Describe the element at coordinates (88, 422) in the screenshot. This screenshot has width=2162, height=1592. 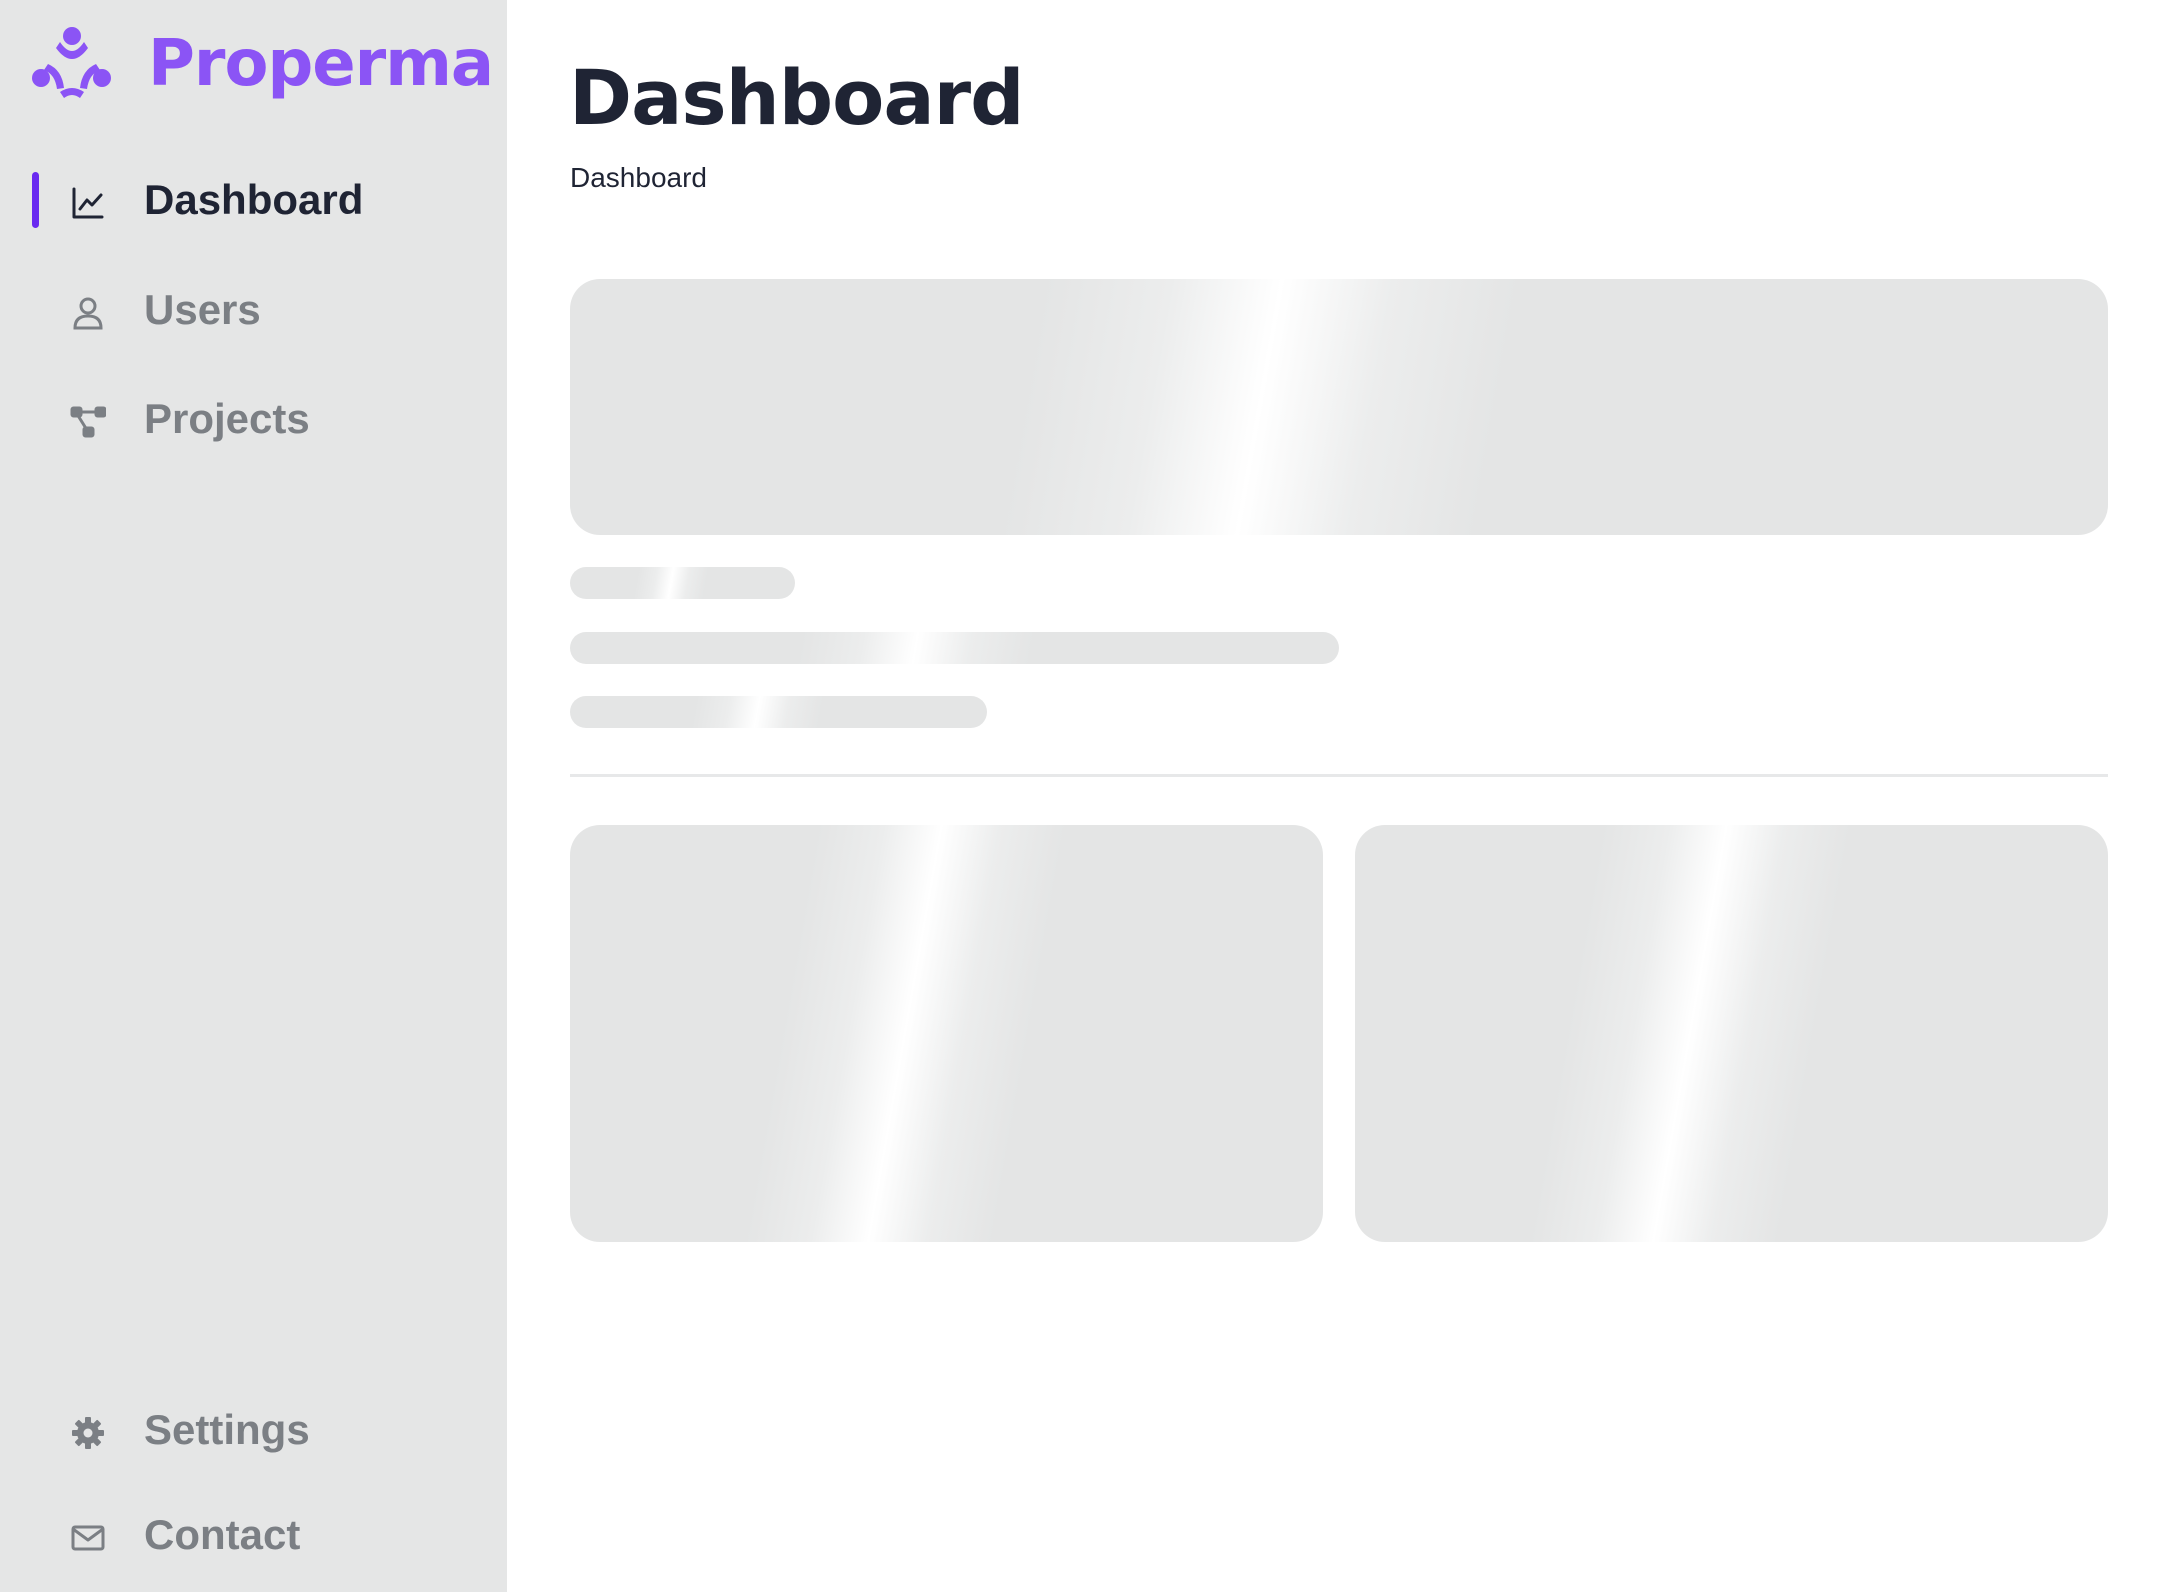
I see `project-nodes-icon` at that location.